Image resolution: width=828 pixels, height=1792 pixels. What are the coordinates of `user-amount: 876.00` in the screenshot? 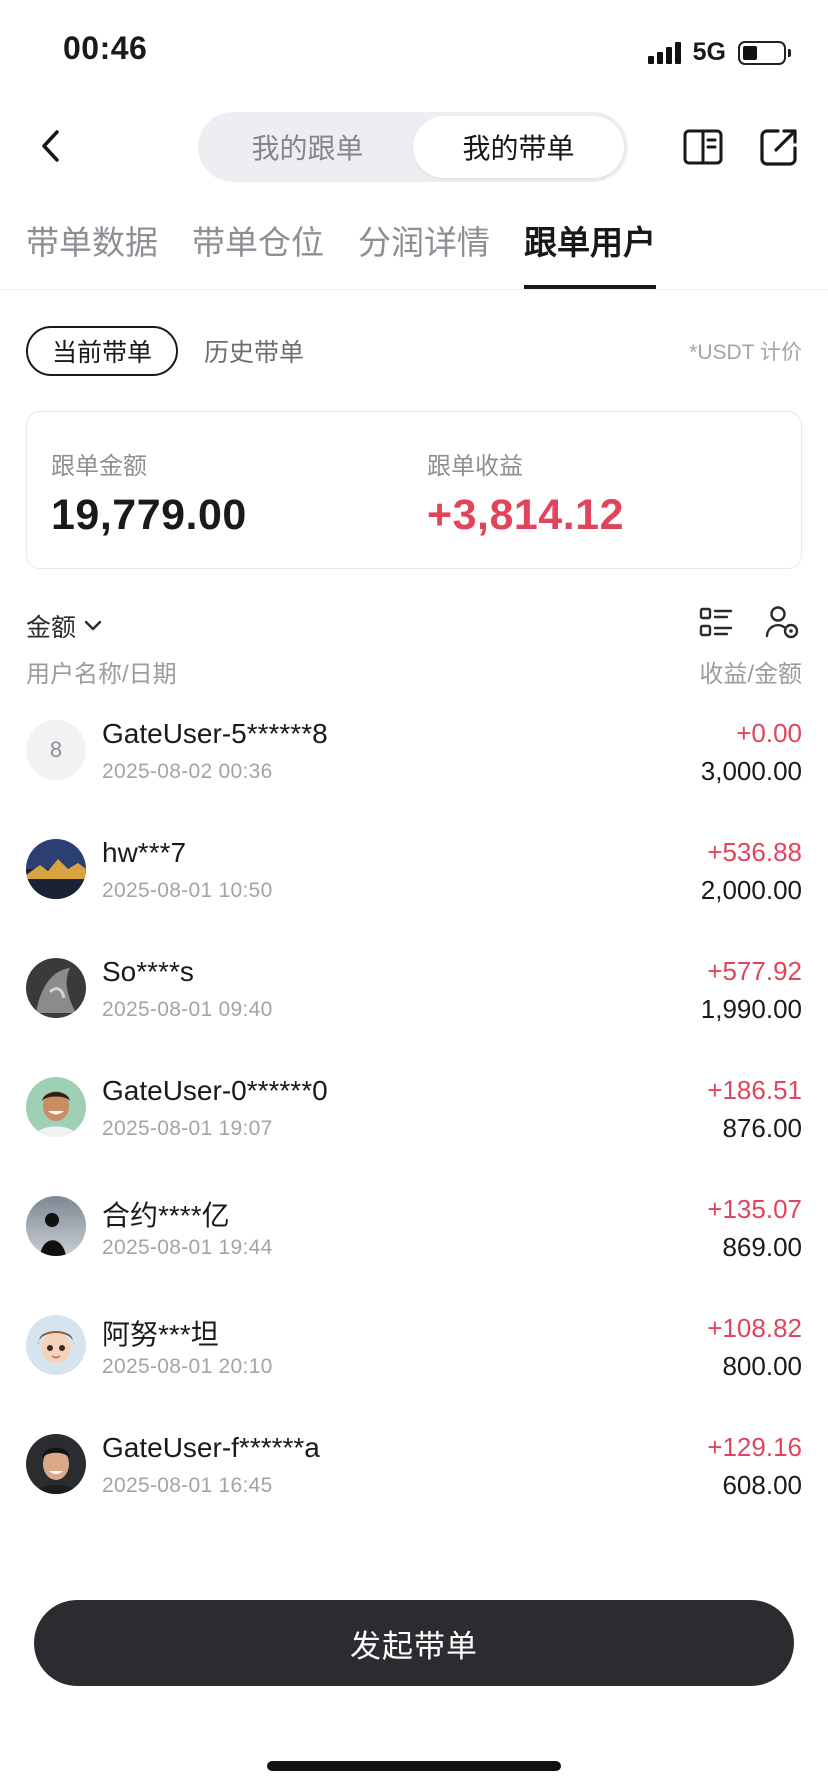 It's located at (762, 1128).